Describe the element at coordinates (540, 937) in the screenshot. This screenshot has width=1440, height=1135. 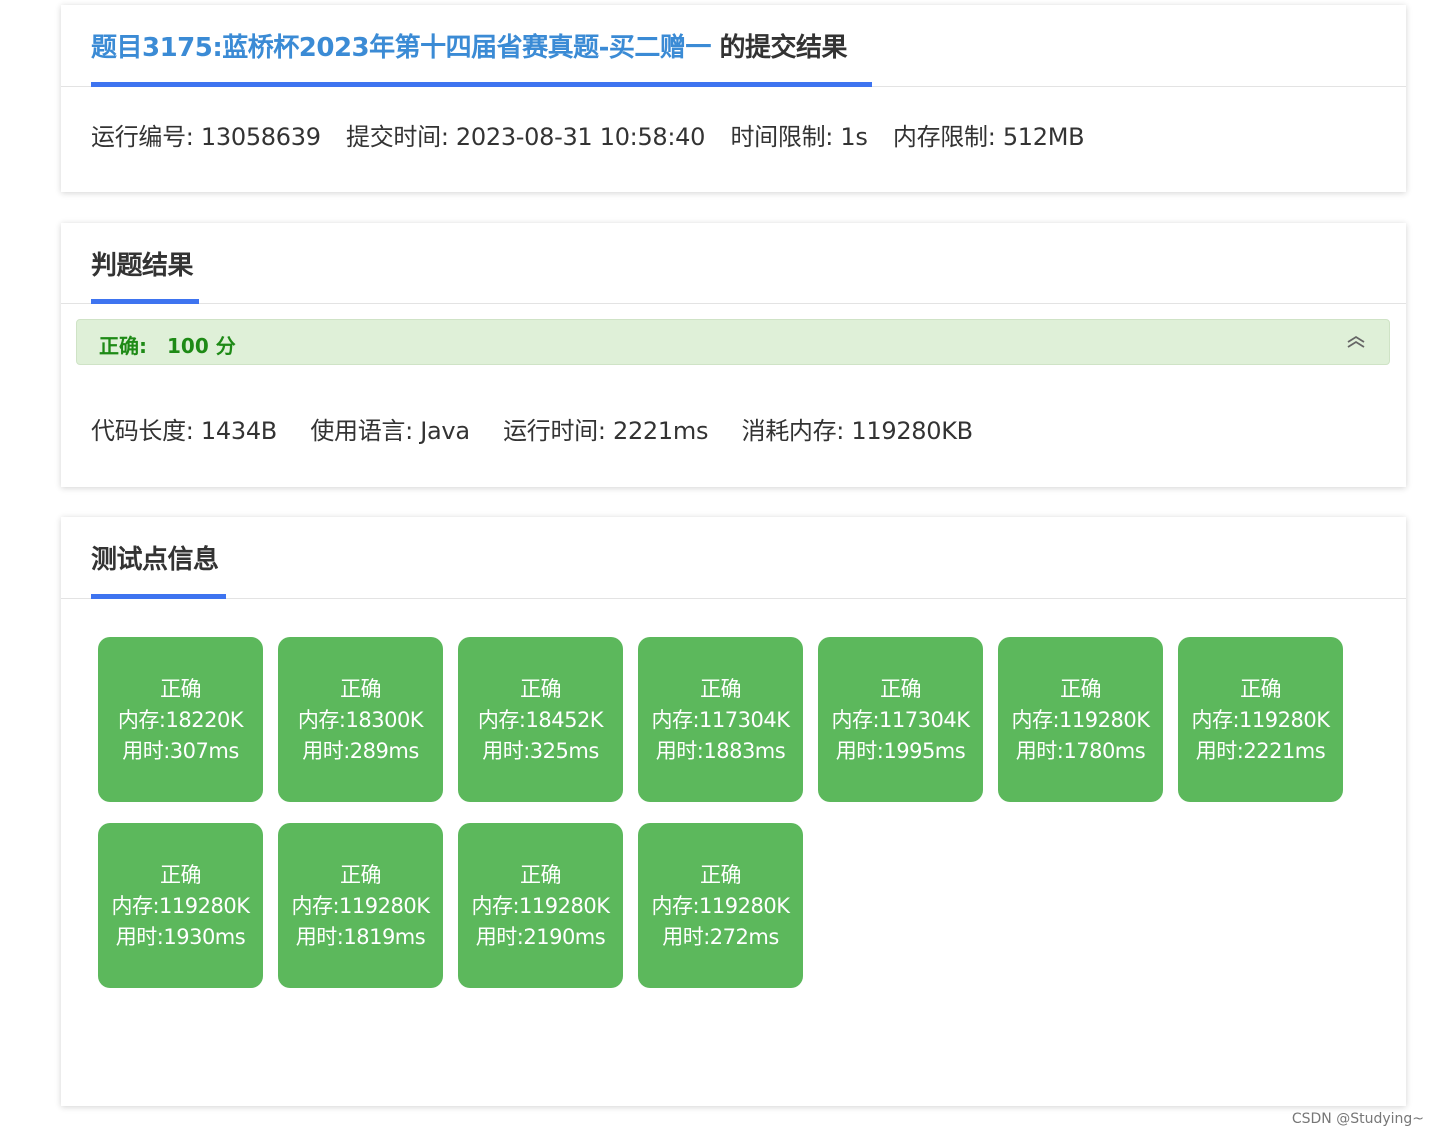
I see `test-case-time: 用时:2190ms` at that location.